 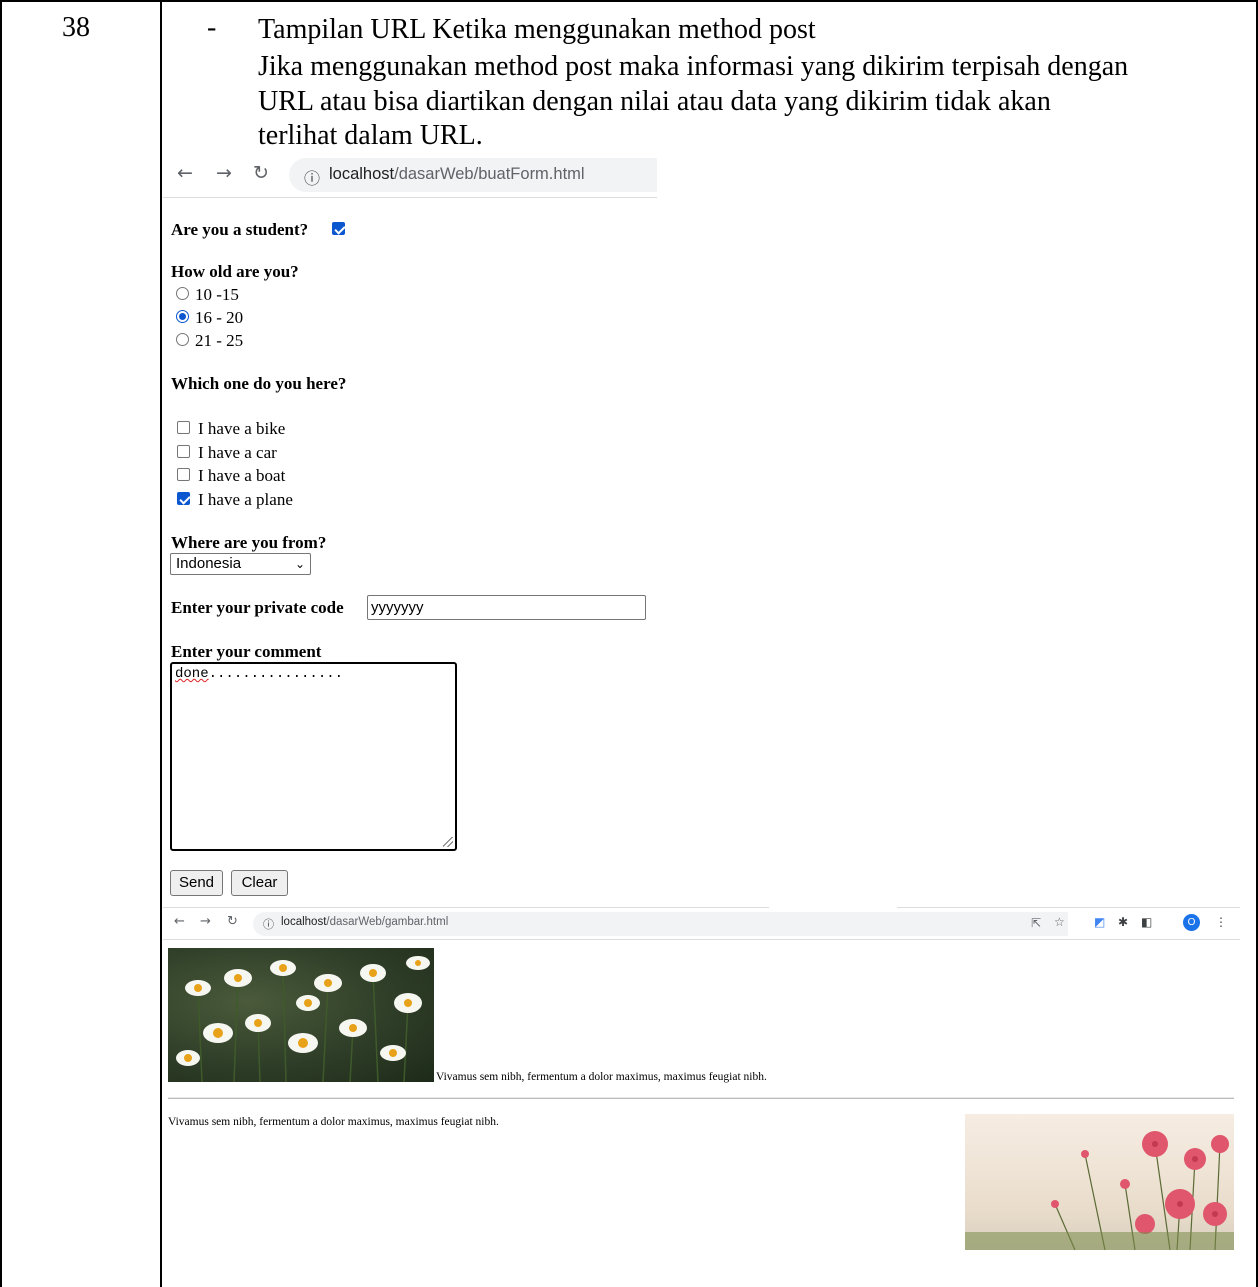 I want to click on age-question: How old are you?, so click(x=235, y=271).